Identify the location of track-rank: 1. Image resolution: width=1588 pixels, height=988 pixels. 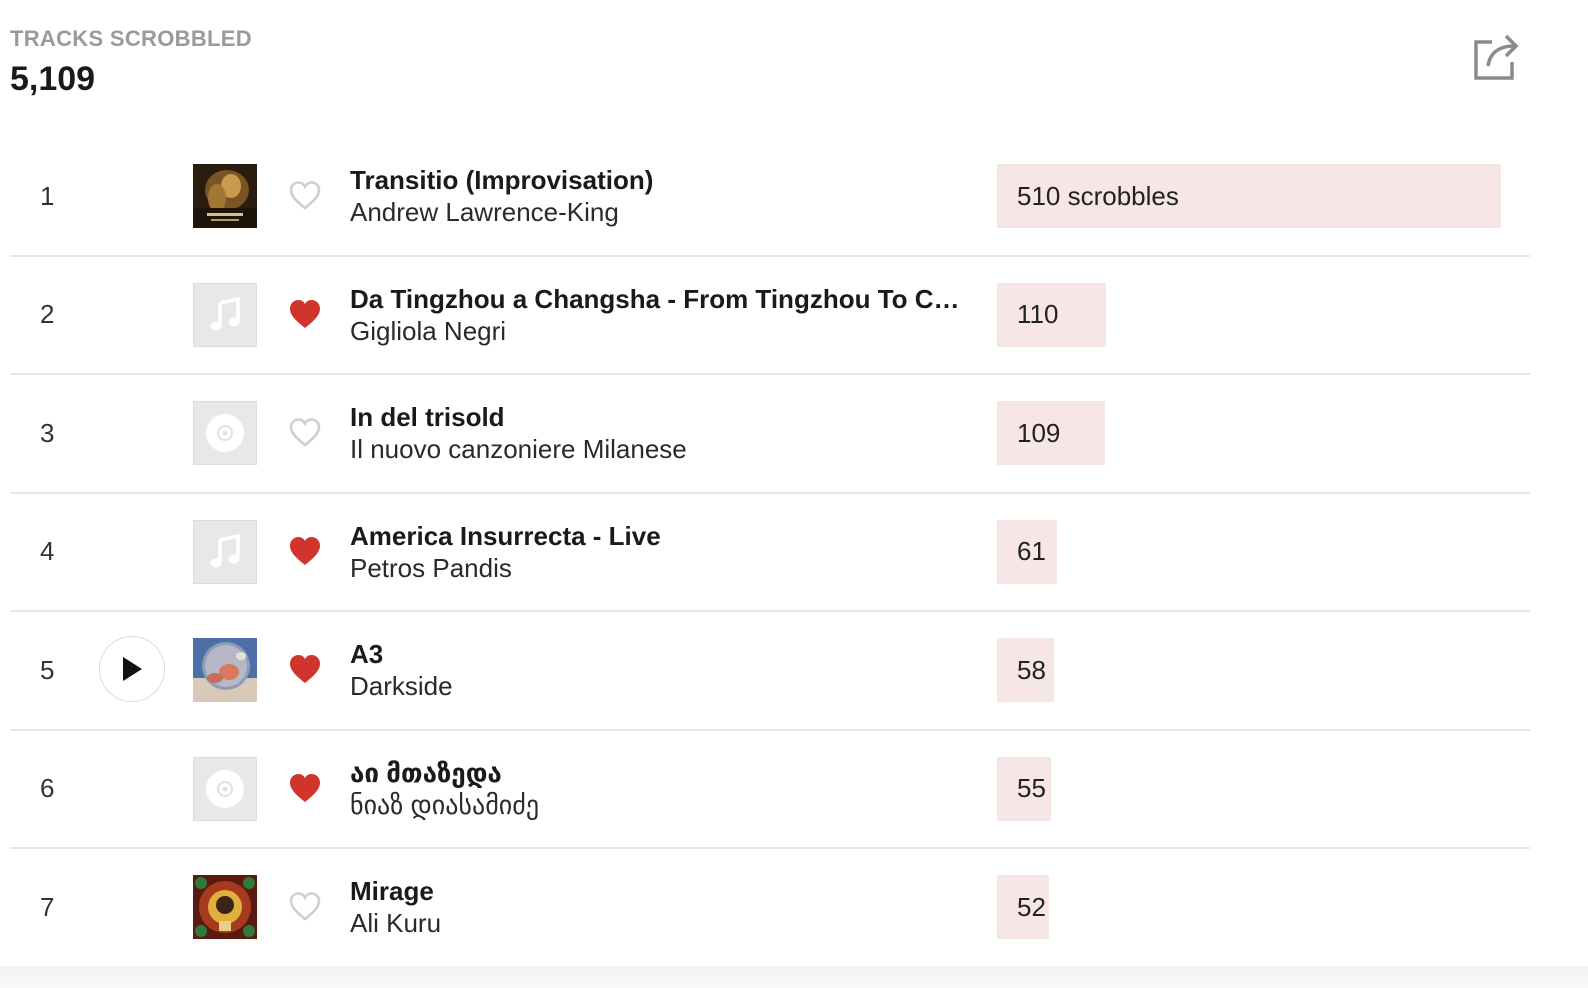
(47, 195).